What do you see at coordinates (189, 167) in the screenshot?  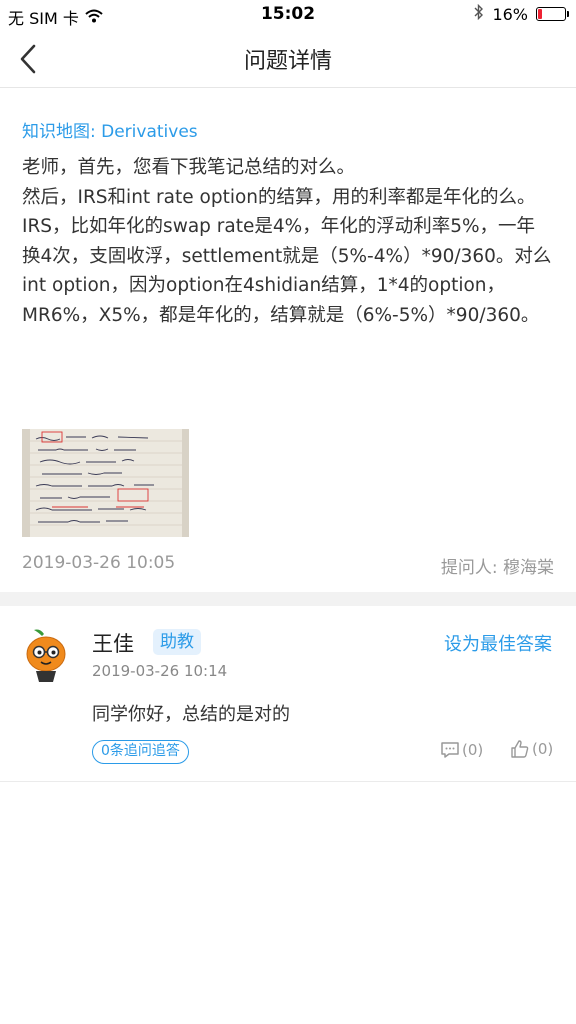 I see `question-line: 老师，首先，您看下我笔记总结的对么。` at bounding box center [189, 167].